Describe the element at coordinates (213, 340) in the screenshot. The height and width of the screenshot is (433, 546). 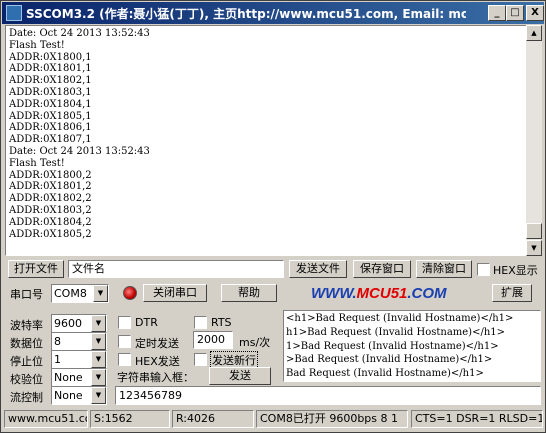
I see `interval-input: 2000` at that location.